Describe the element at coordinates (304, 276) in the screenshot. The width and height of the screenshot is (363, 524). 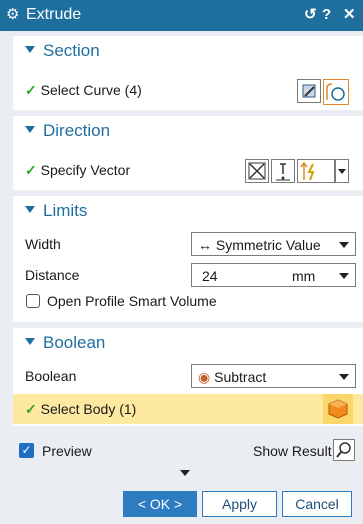
I see `distance-unit: mm` at that location.